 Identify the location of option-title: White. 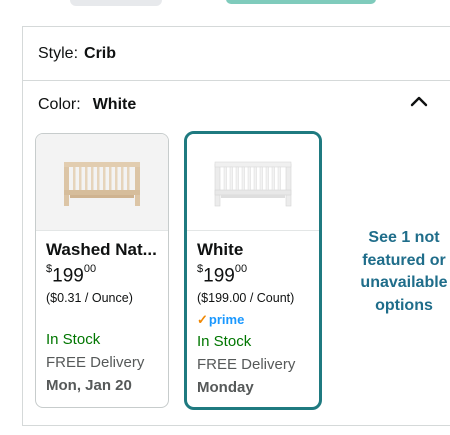
(220, 249).